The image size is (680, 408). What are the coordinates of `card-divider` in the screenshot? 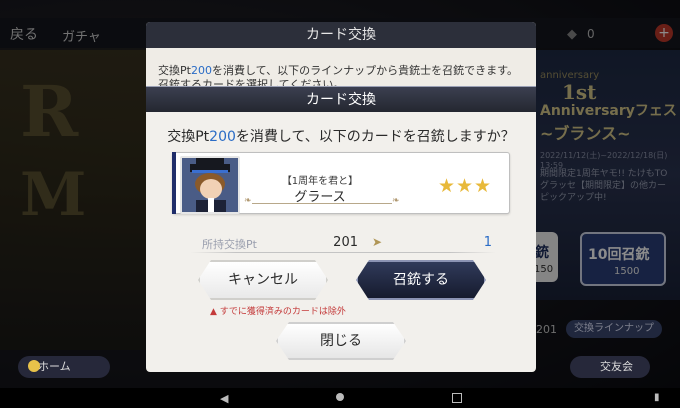 It's located at (322, 203).